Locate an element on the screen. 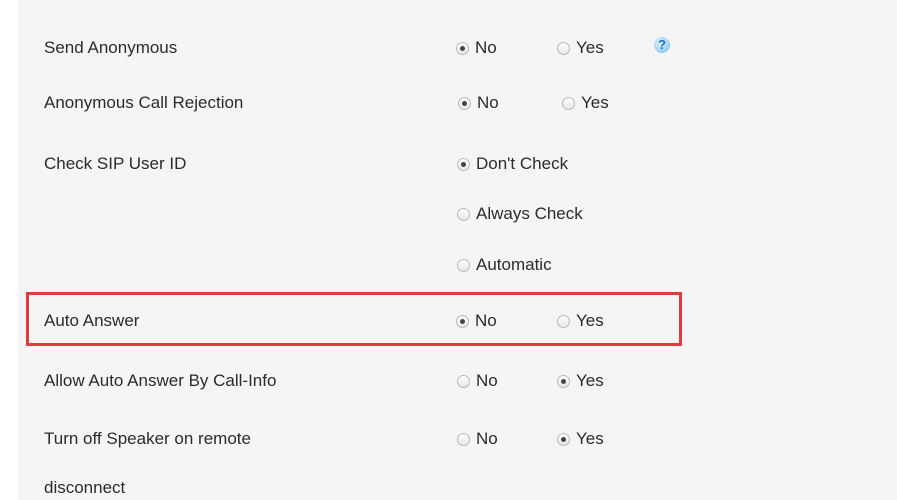 The height and width of the screenshot is (500, 897). dont-check-option: Don't Check is located at coordinates (512, 164).